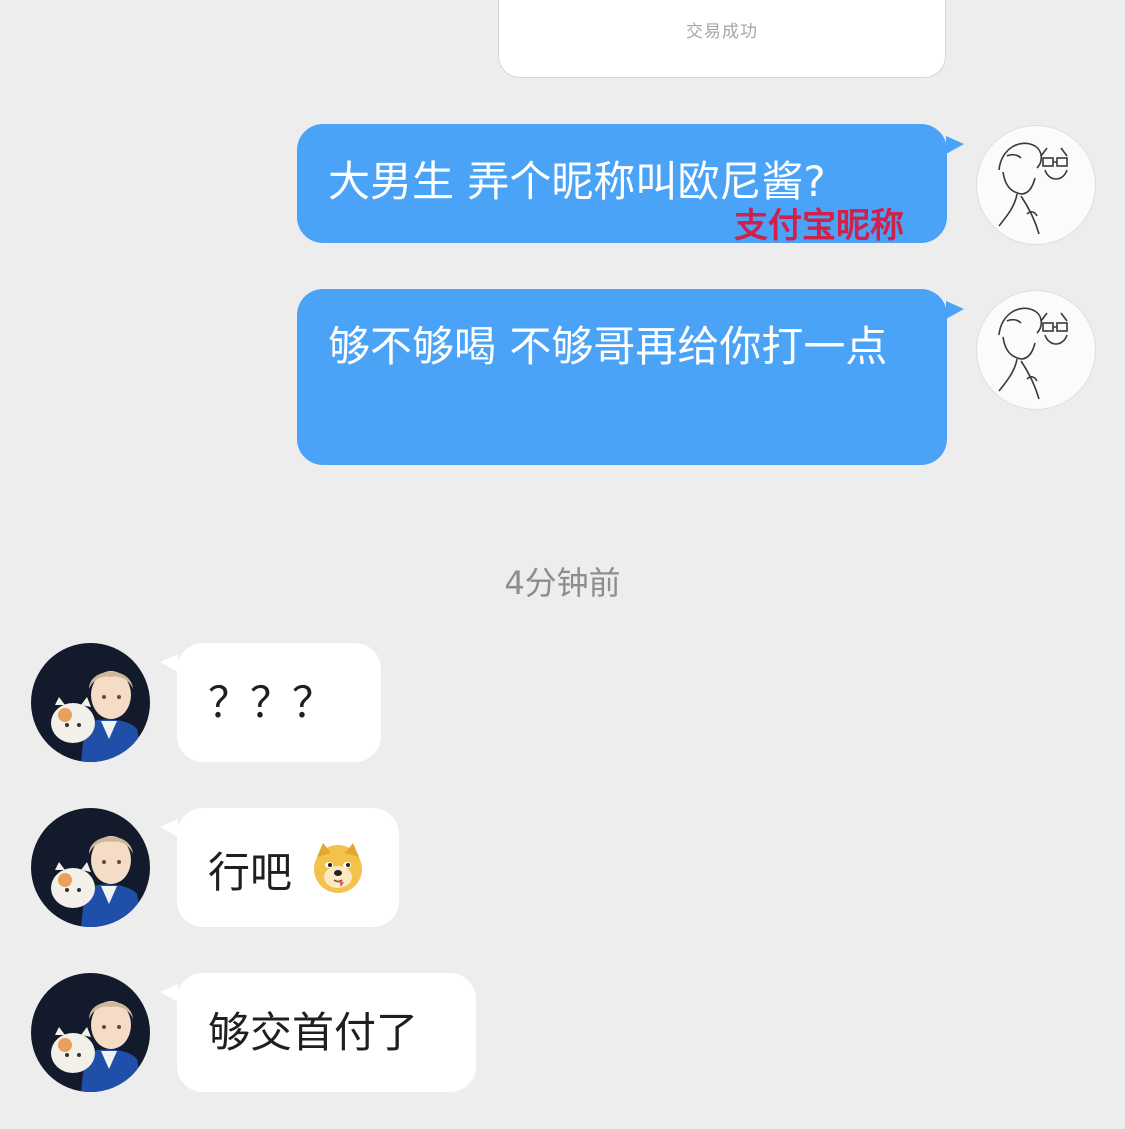 The height and width of the screenshot is (1129, 1125). What do you see at coordinates (271, 702) in the screenshot?
I see `message-text: ？？？` at bounding box center [271, 702].